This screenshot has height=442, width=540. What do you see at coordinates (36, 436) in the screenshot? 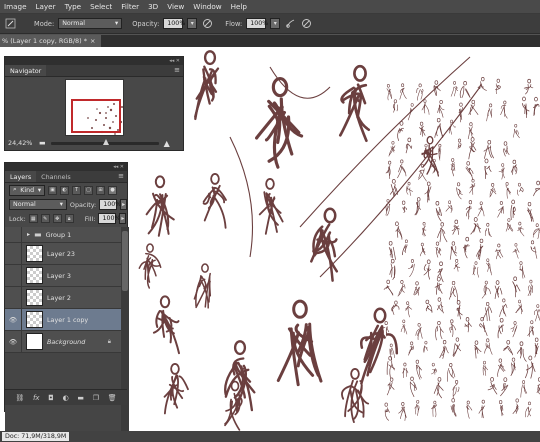
I see `document-size: Doc: 71,9M/318,9M` at bounding box center [36, 436].